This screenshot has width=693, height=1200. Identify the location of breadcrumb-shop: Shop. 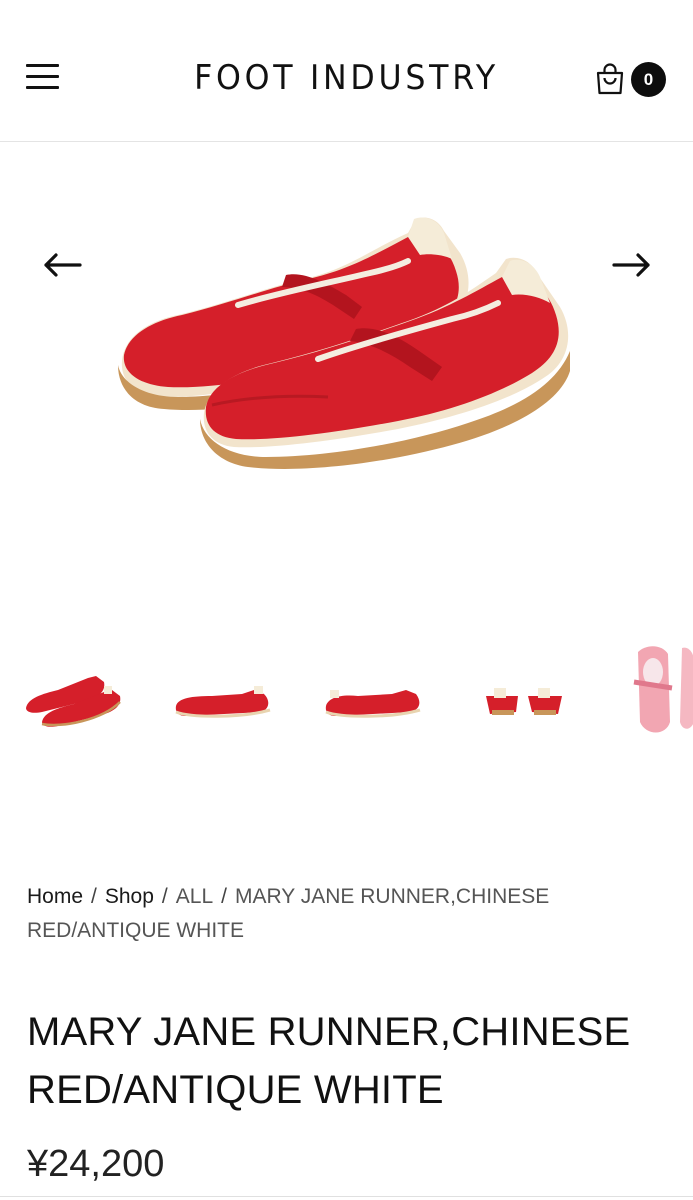
(129, 896).